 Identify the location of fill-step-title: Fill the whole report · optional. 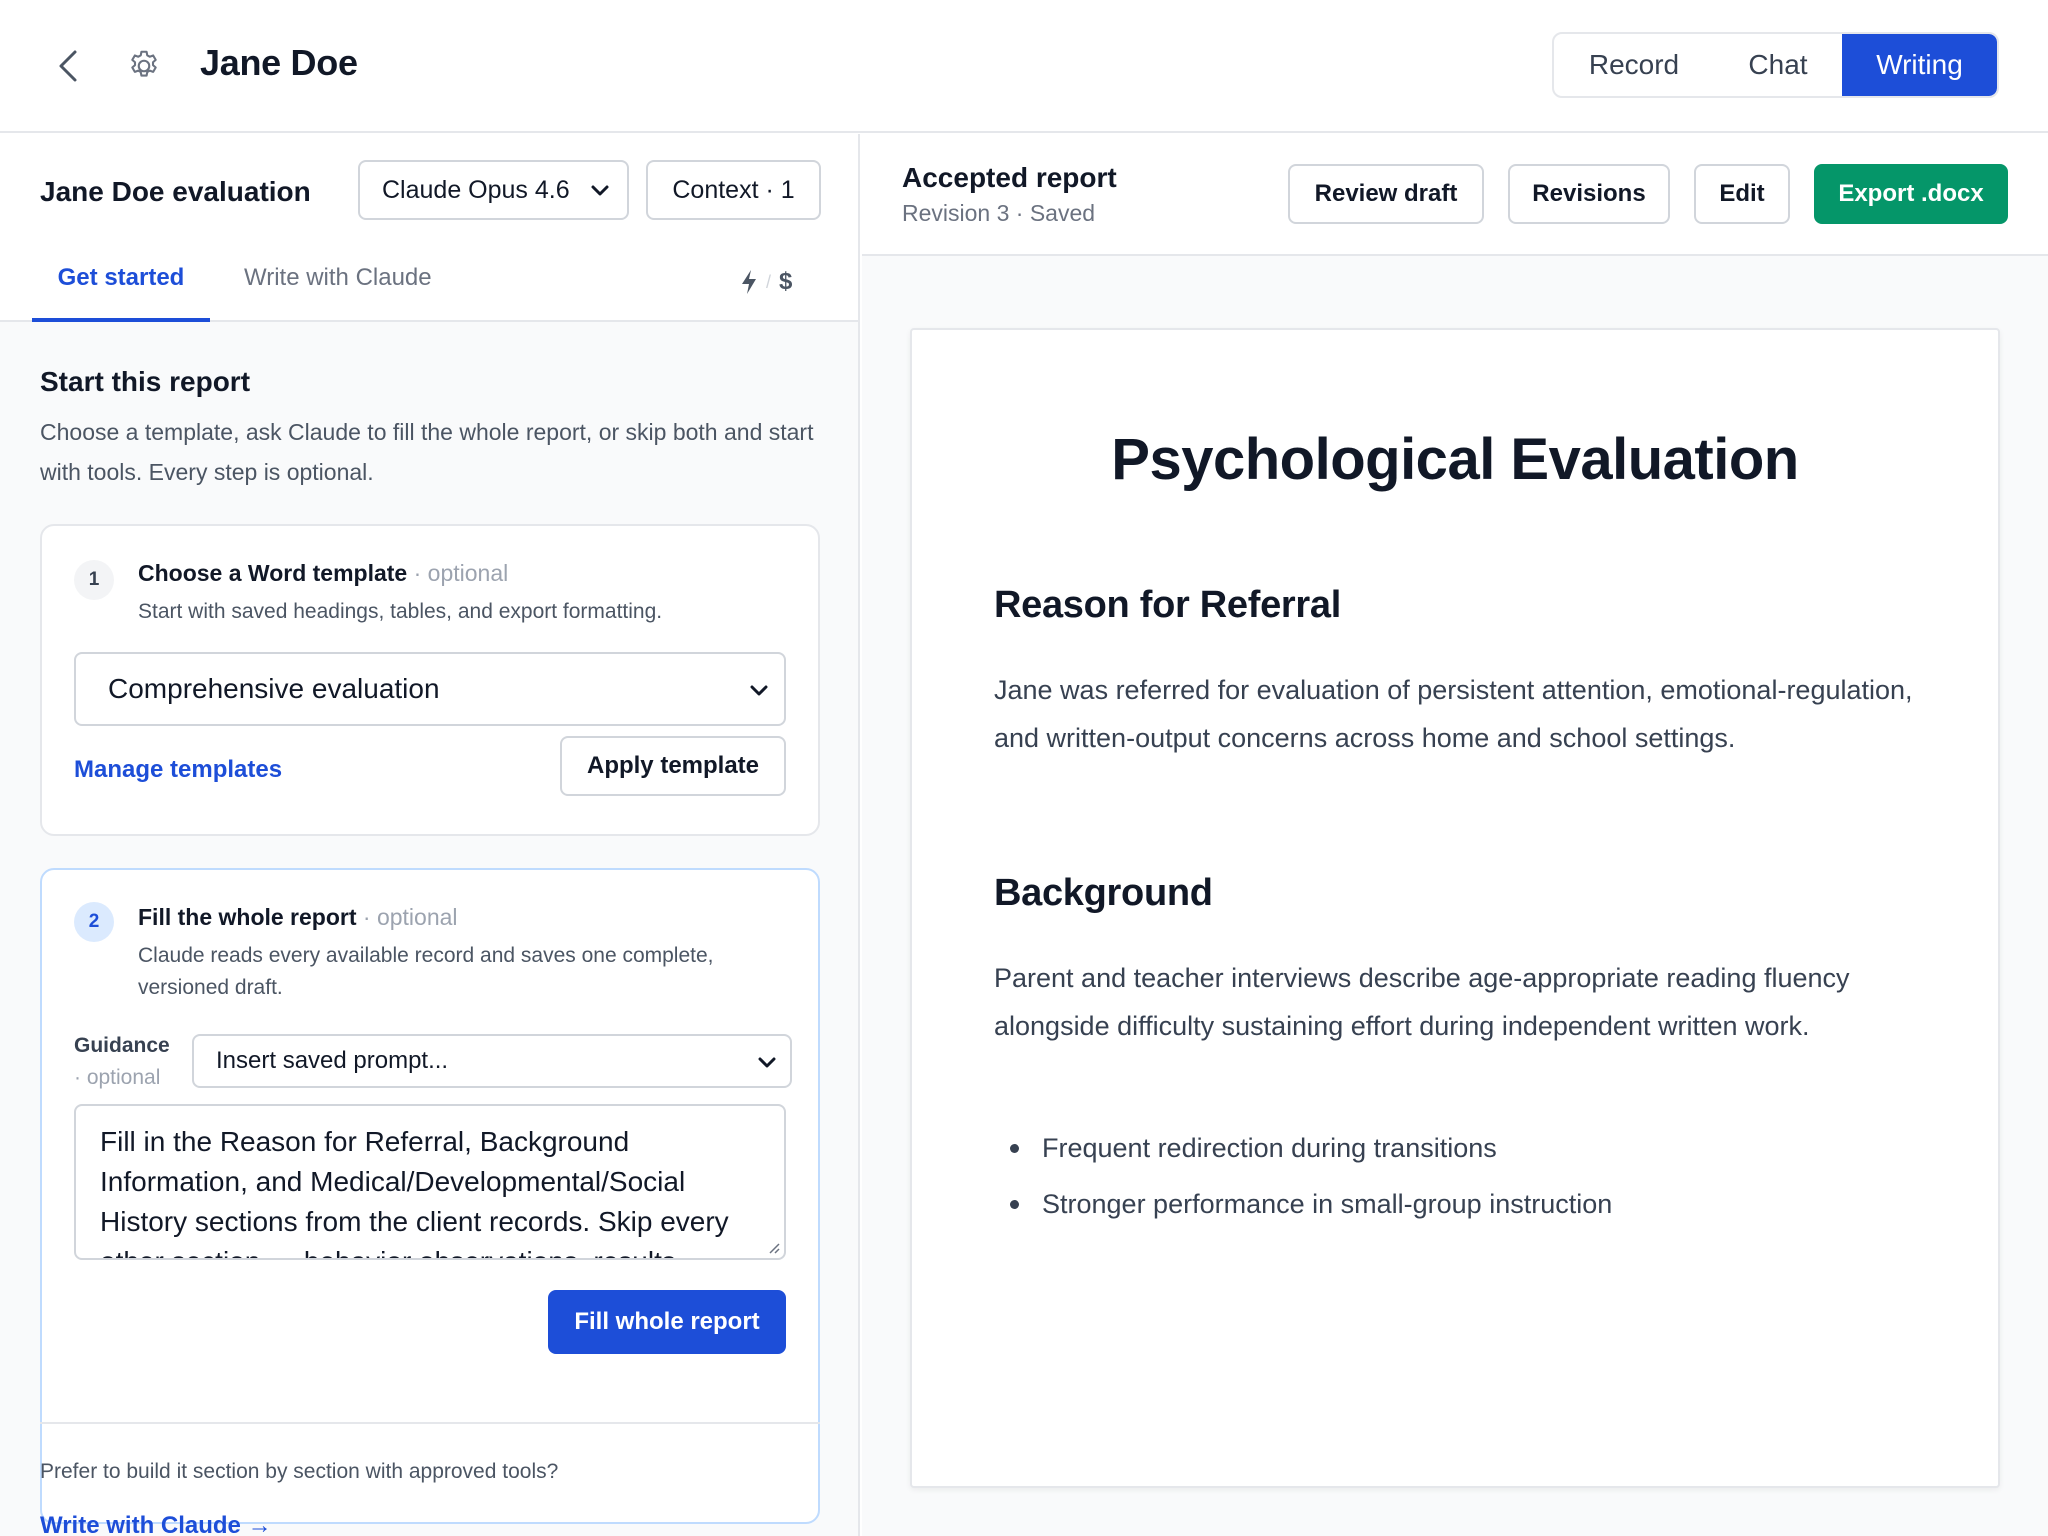
(298, 917).